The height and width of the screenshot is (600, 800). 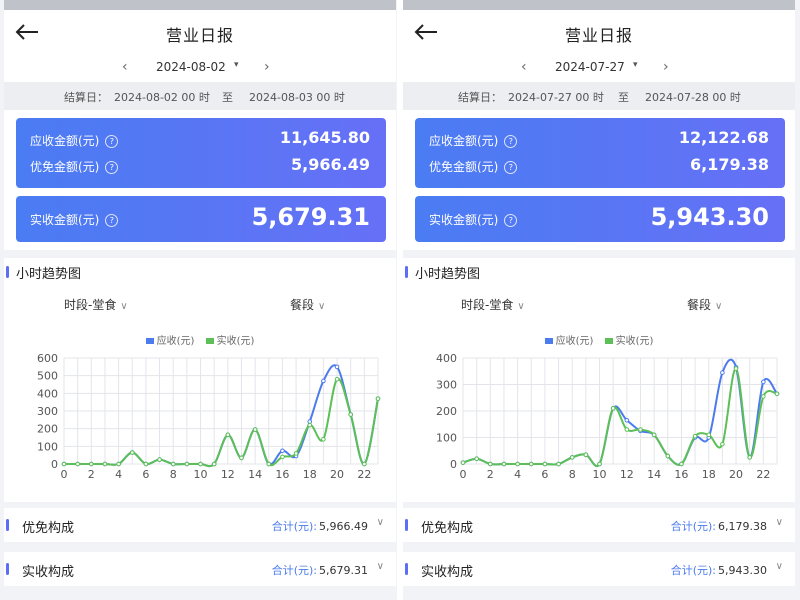 I want to click on x-tick-label: 0, so click(x=463, y=474).